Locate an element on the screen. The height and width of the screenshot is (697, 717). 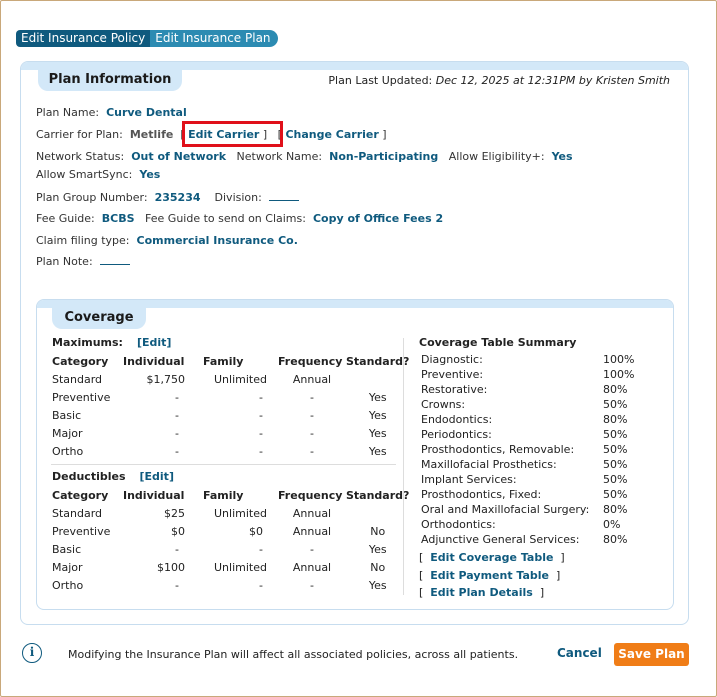
last-updated-label: Plan Last Updated: is located at coordinates (380, 80).